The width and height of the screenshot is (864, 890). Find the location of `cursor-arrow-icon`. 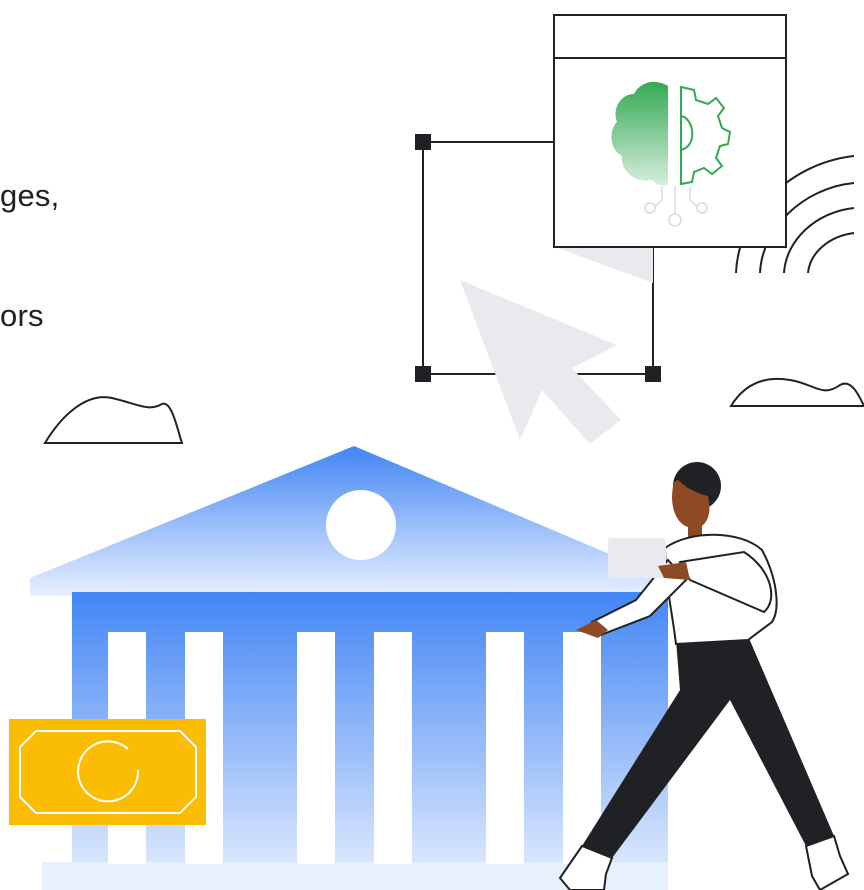

cursor-arrow-icon is located at coordinates (540, 362).